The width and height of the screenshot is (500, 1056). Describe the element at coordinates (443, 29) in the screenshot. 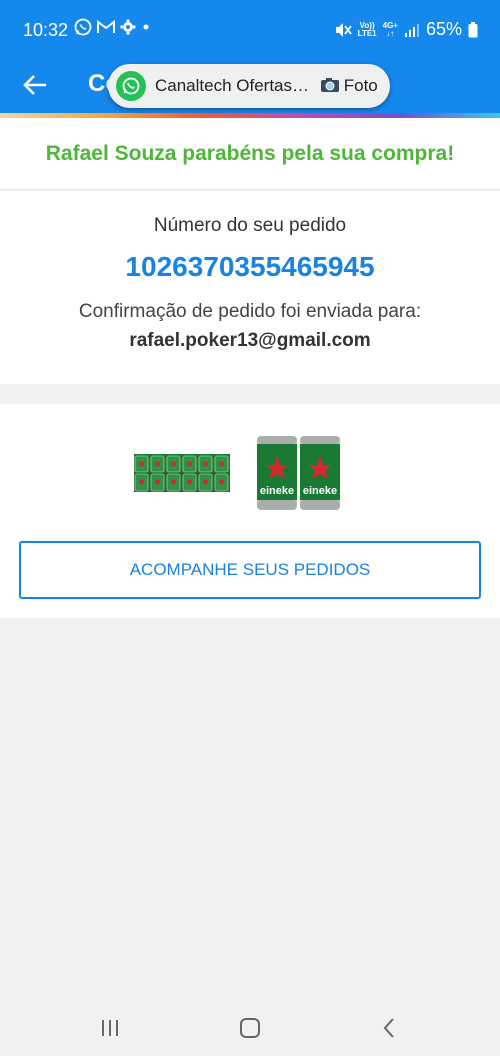

I see `battery-percent: 65%` at that location.